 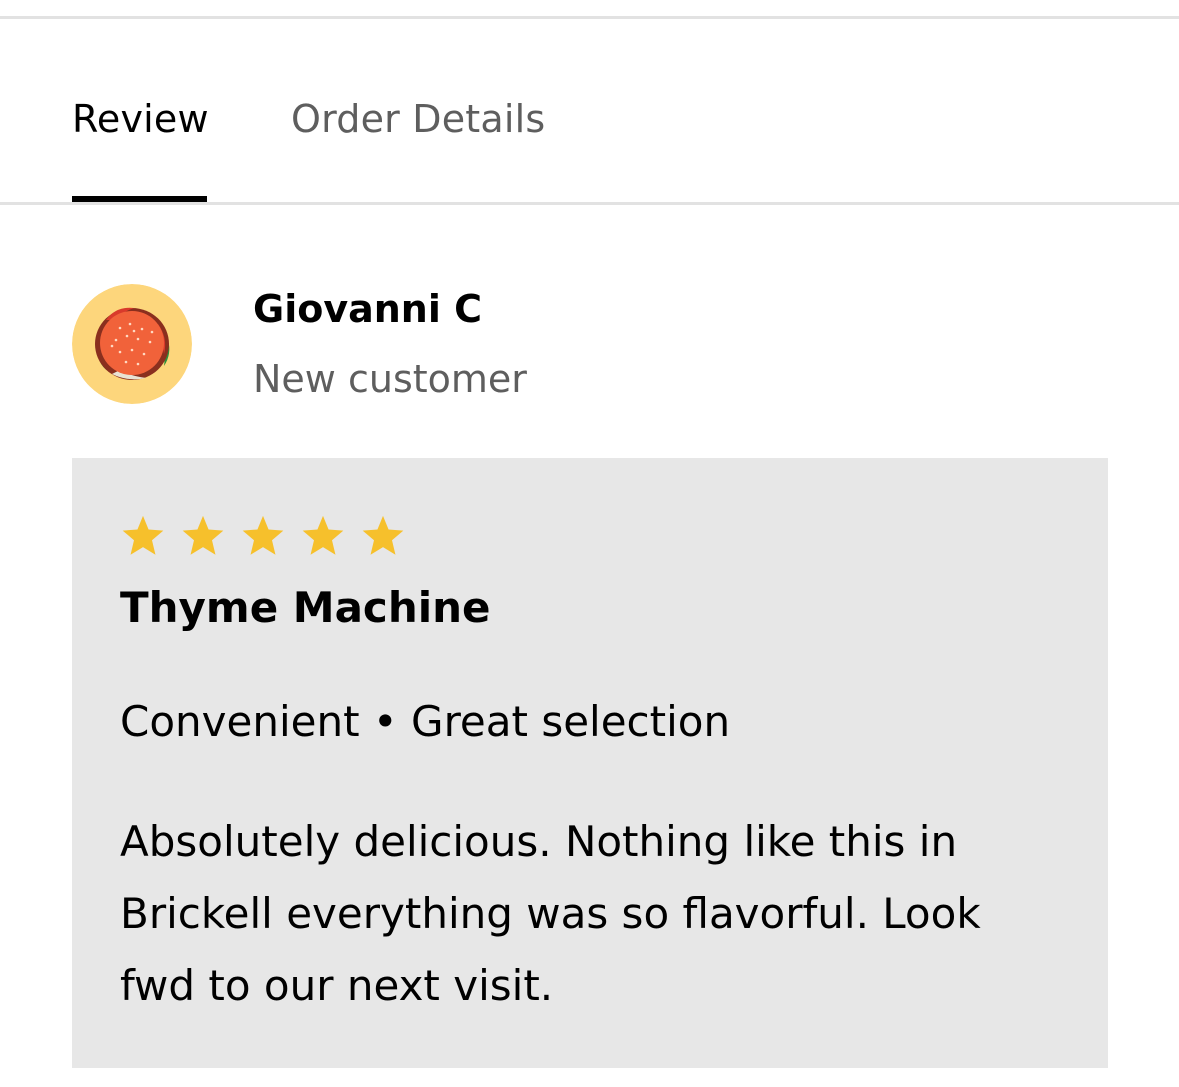 I want to click on star-rating, so click(x=263, y=536).